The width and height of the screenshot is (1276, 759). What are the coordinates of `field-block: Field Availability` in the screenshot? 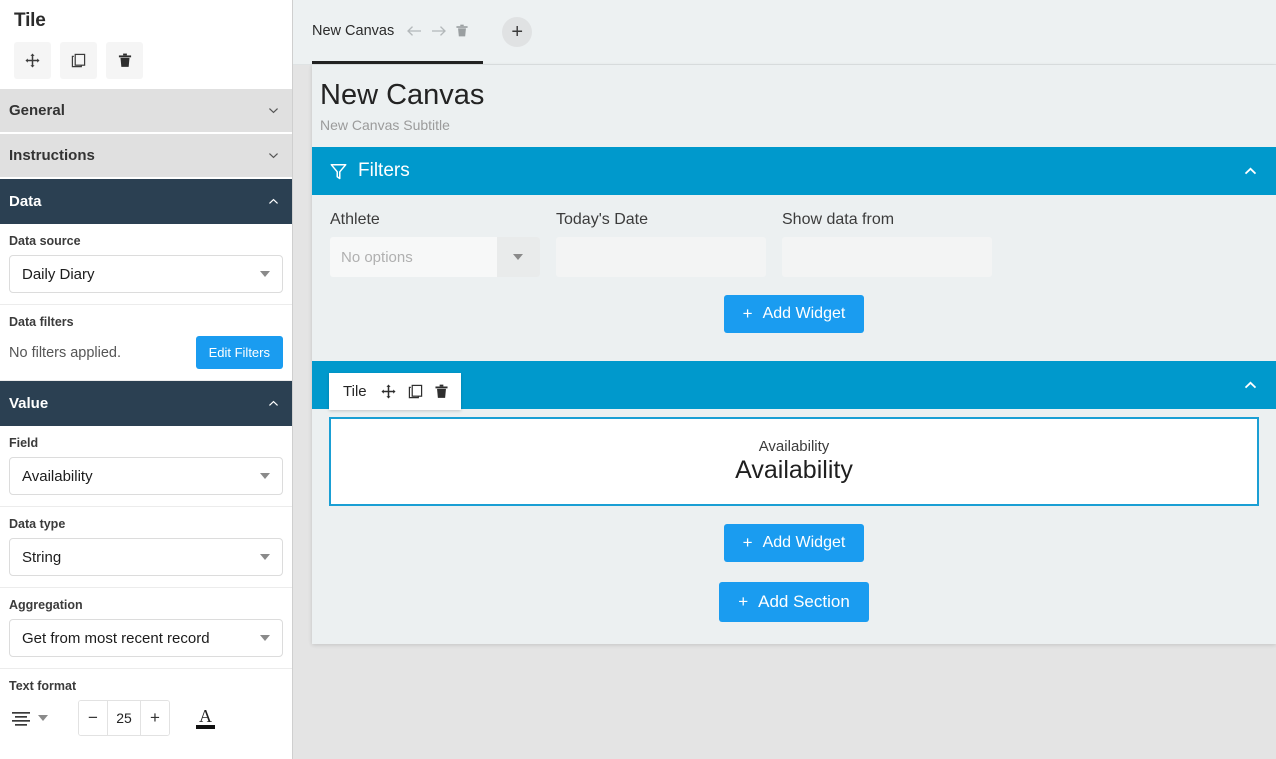 It's located at (146, 466).